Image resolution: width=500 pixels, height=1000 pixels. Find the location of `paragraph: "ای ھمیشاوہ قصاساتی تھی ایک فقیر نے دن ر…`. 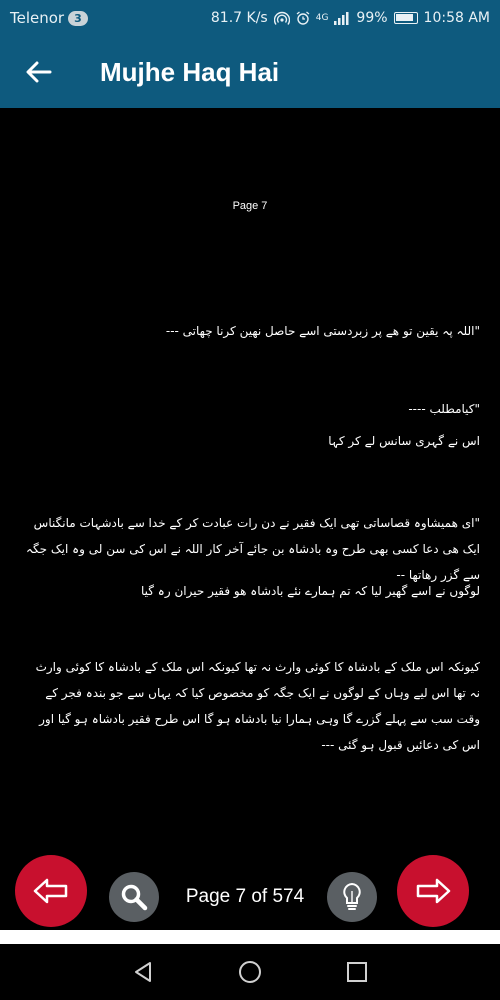

paragraph: "ای ھمیشاوہ قصاساتی تھی ایک فقیر نے دن ر… is located at coordinates (253, 549).